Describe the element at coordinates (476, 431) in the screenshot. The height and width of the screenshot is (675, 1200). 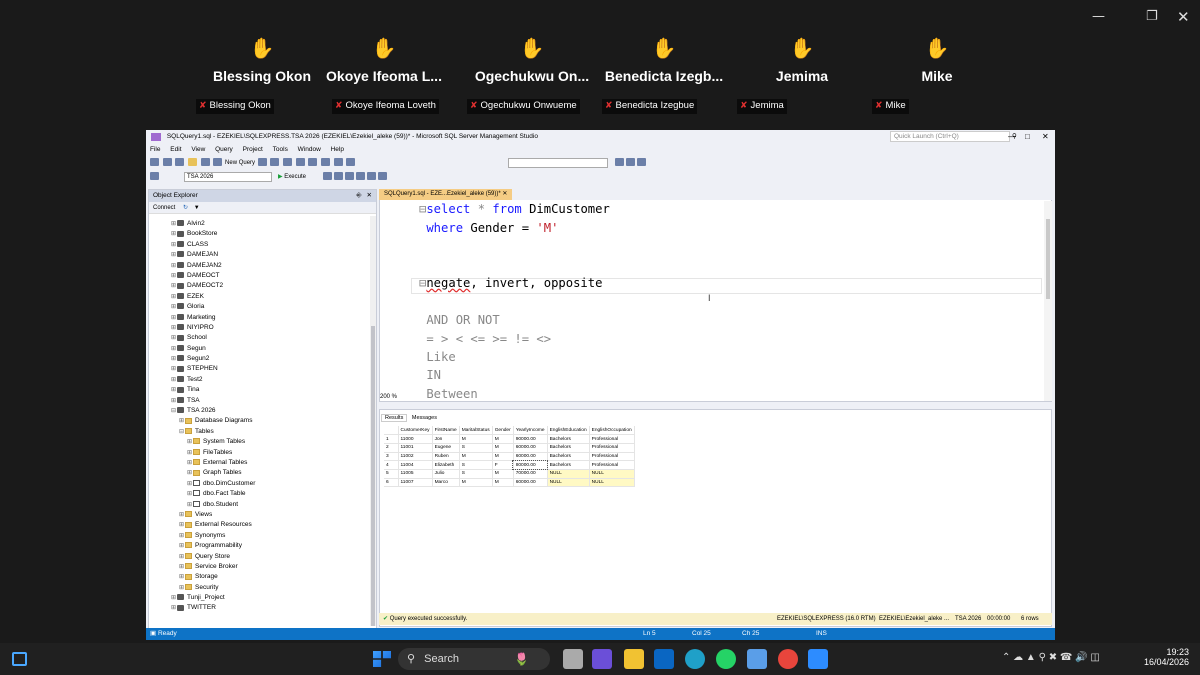
I see `column-header: MaritalStatus` at that location.